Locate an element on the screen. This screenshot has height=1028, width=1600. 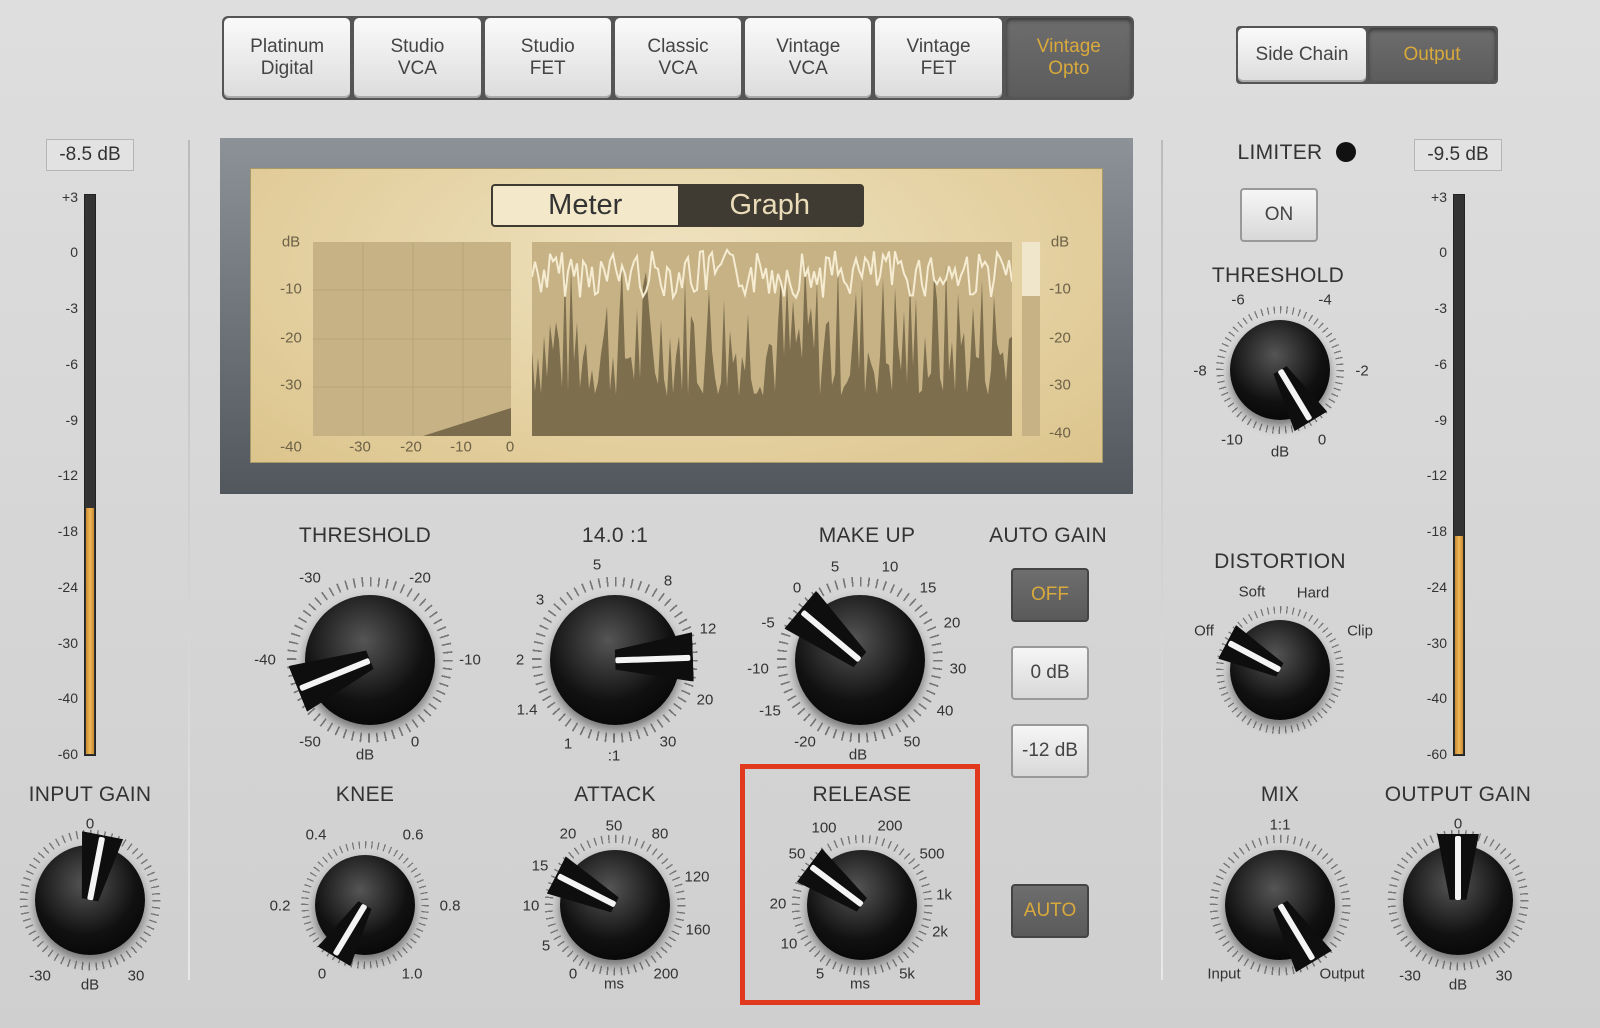
attack-scale-label: 0 is located at coordinates (573, 974).